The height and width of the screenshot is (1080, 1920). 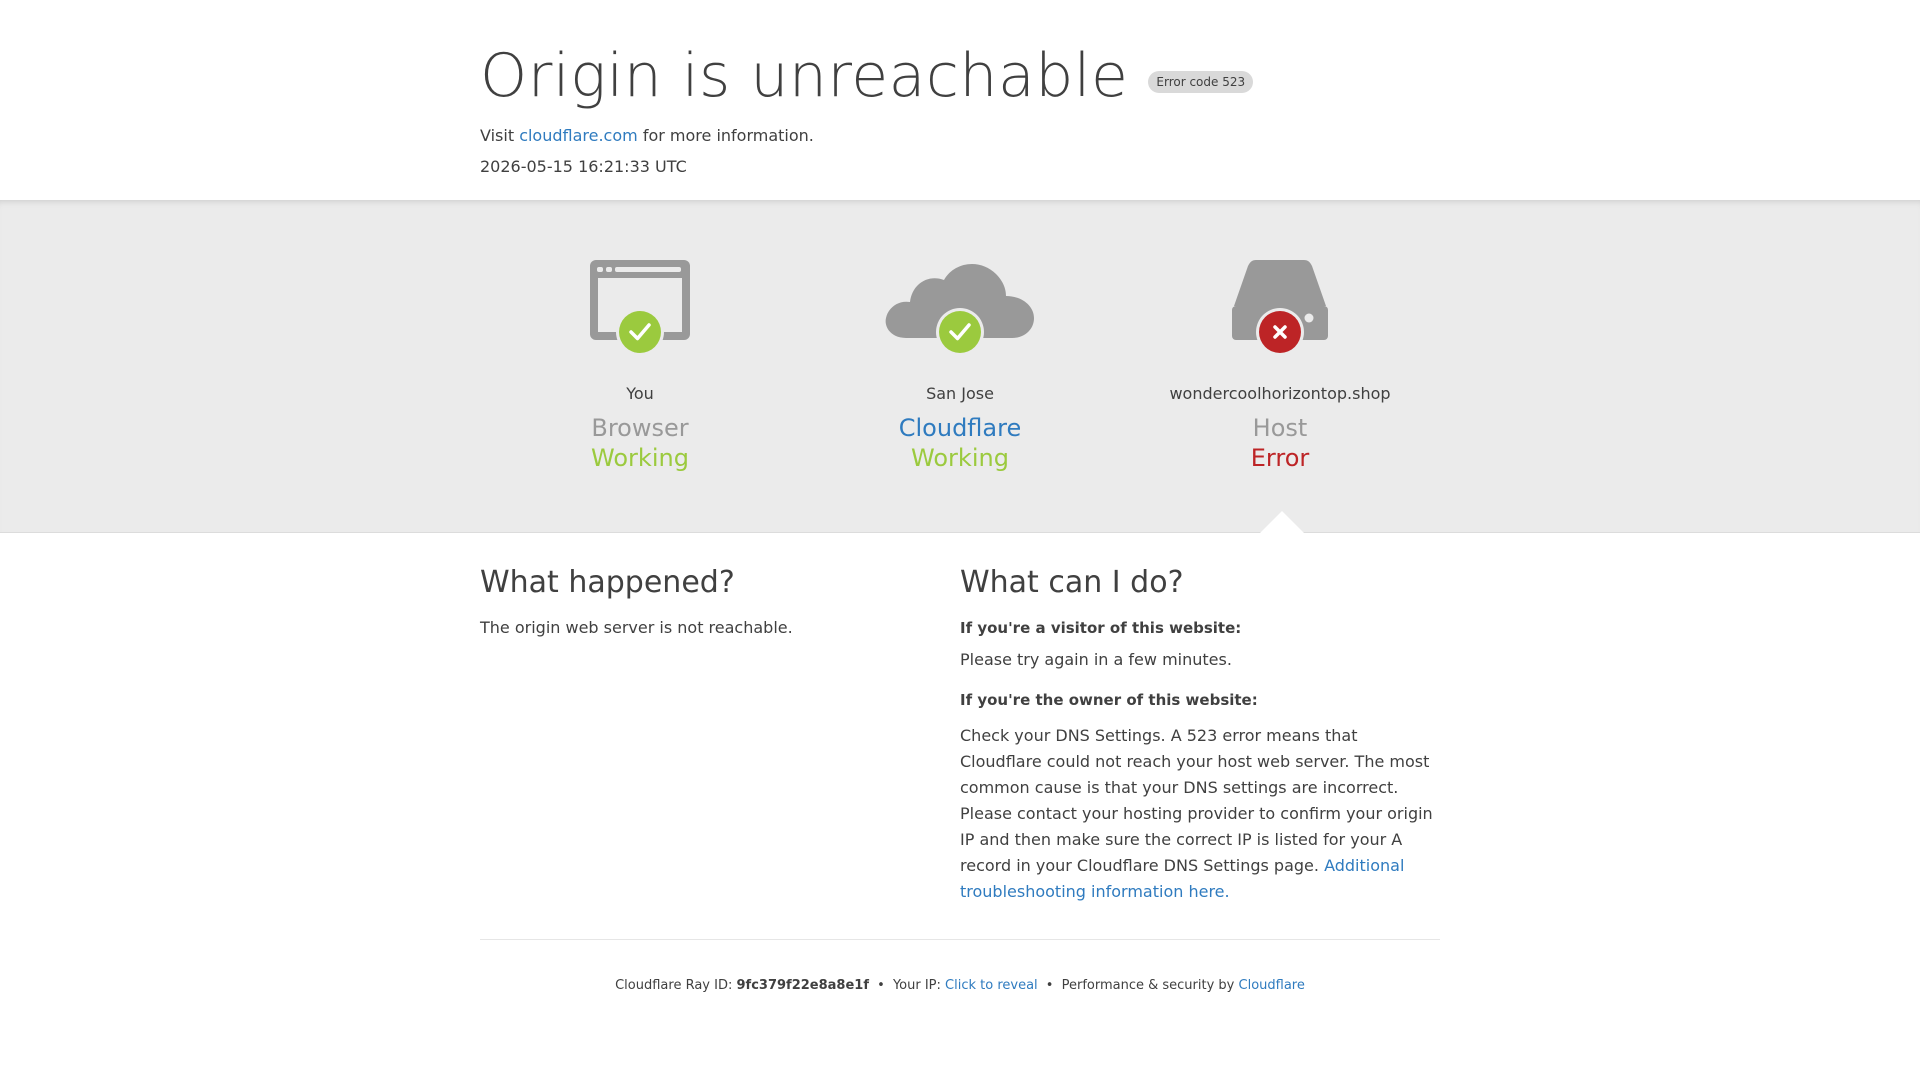 What do you see at coordinates (916, 985) in the screenshot?
I see `ip-label: Your IP:` at bounding box center [916, 985].